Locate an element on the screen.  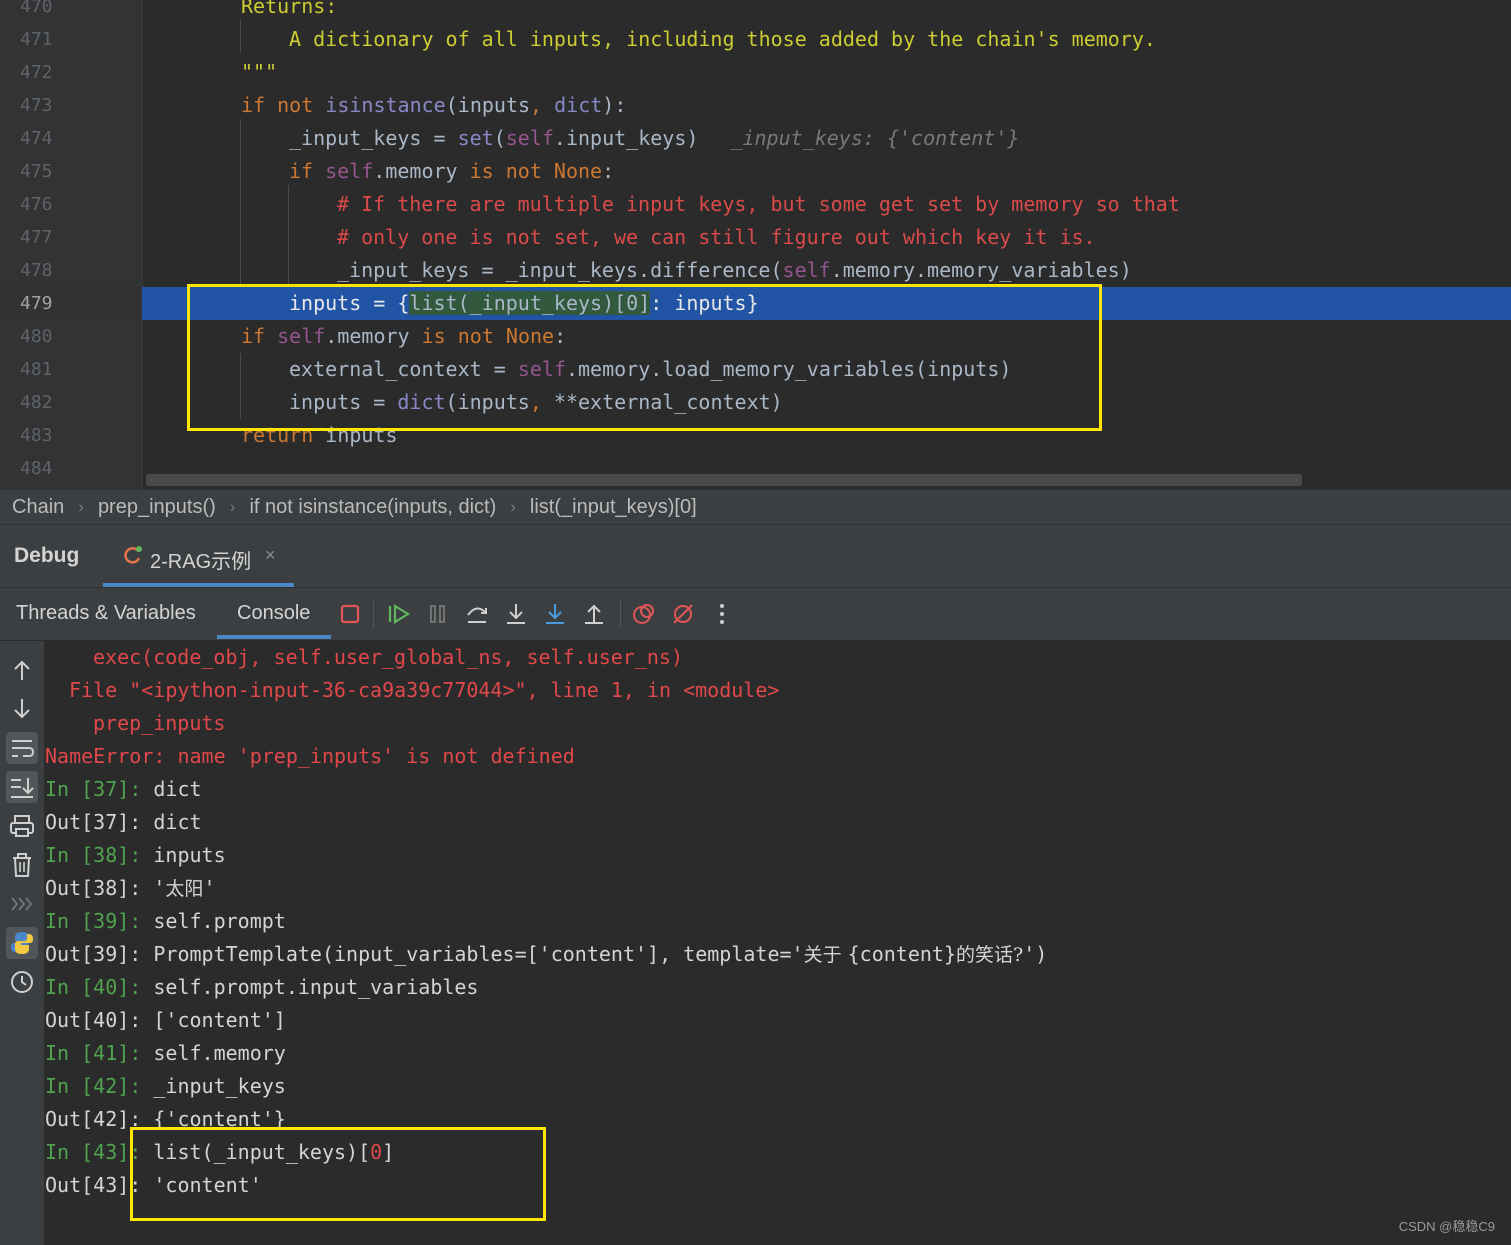
debug-tool-window-header: Debug 2-RAG示例 × is located at coordinates (755, 556).